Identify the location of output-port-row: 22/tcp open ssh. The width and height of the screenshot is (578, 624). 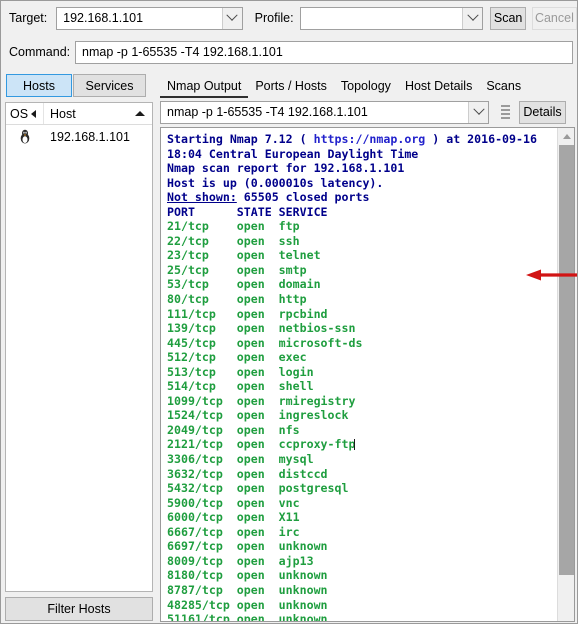
(233, 240).